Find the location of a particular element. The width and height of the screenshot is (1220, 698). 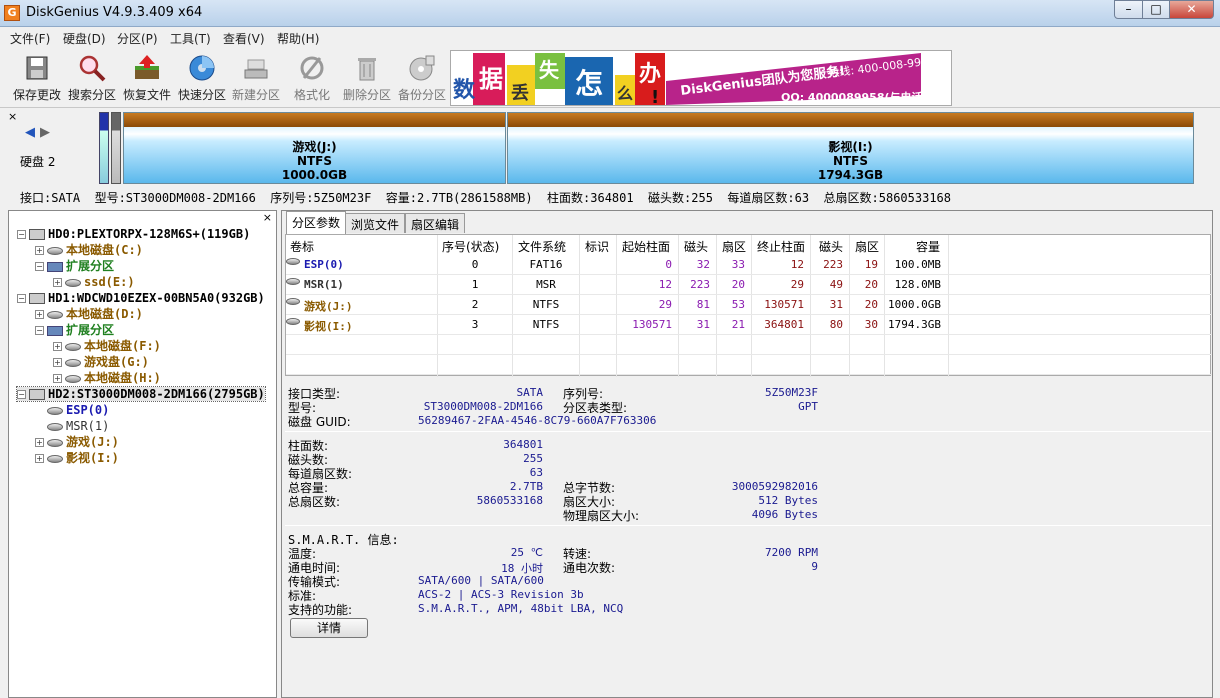

column-header: 序号(状态) is located at coordinates (470, 246).